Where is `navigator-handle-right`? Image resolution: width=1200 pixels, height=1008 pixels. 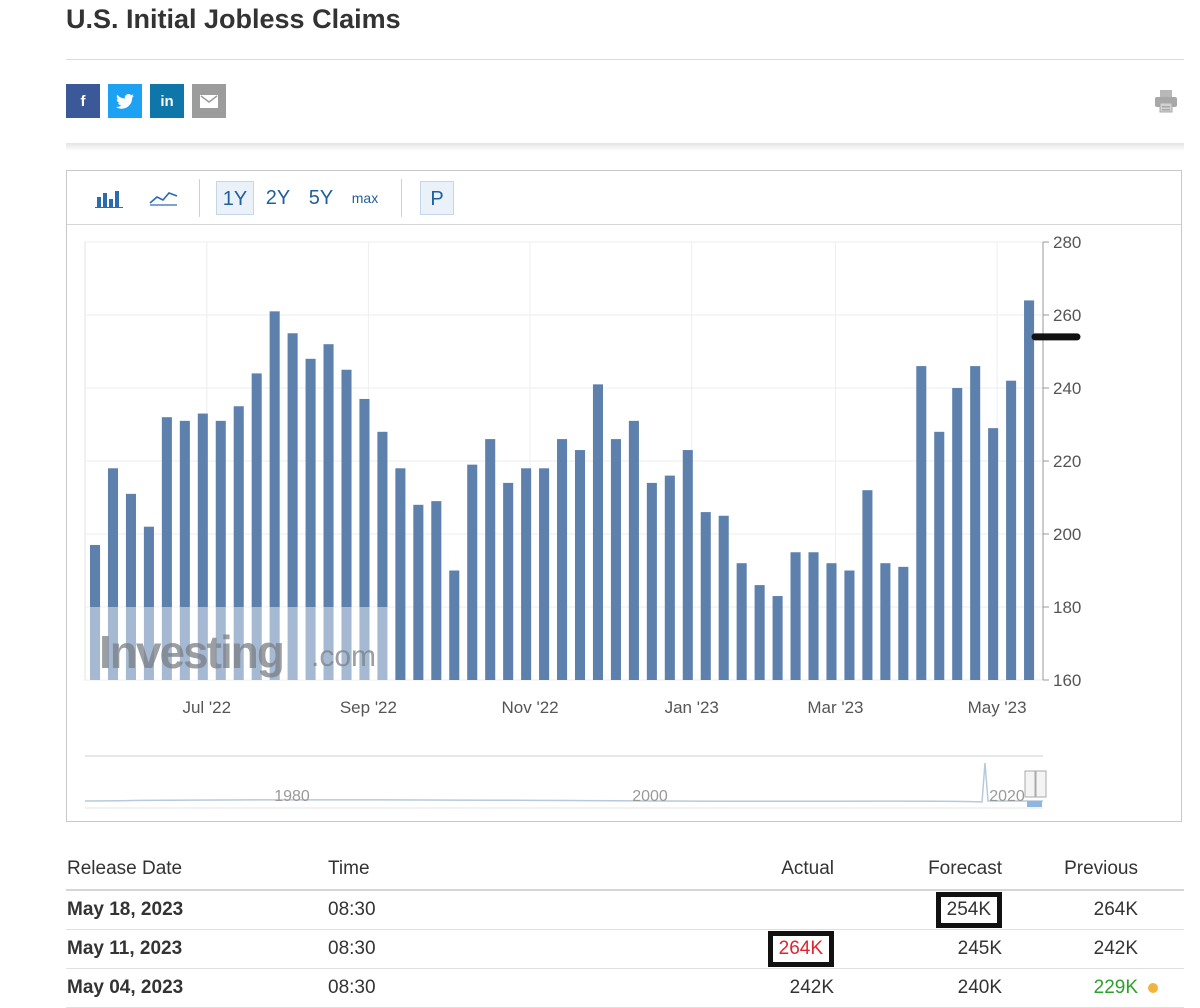
navigator-handle-right is located at coordinates (1041, 784).